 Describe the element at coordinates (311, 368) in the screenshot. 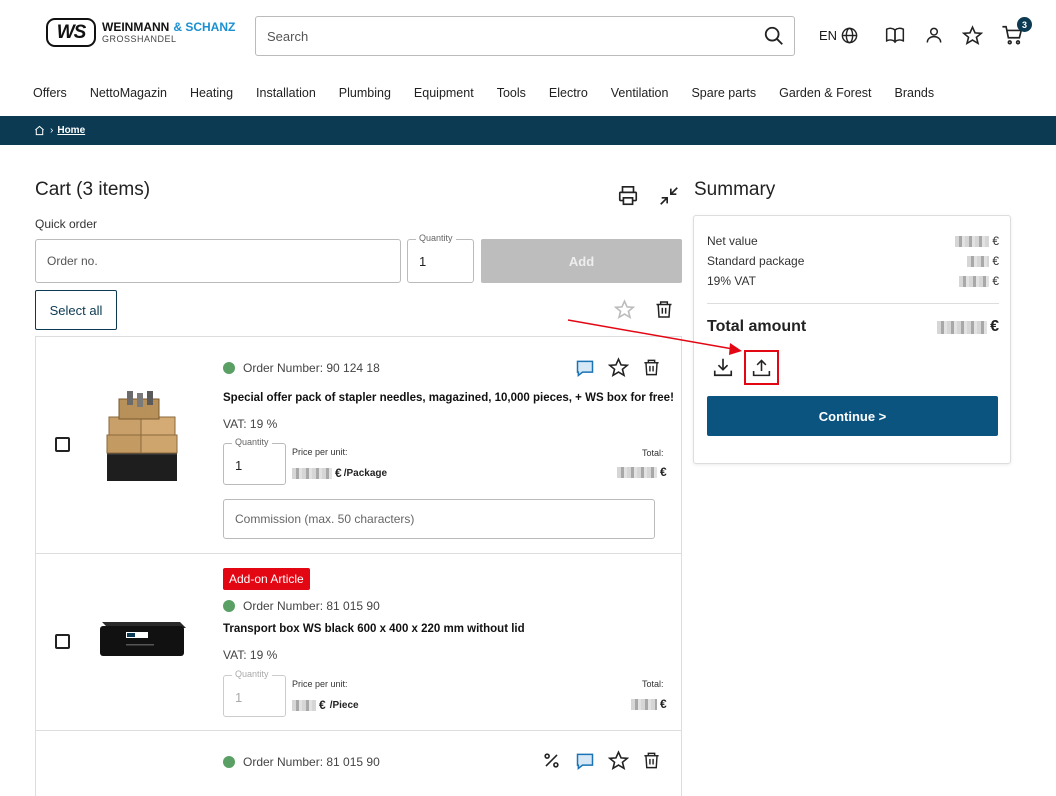

I see `order-number: Order Number: 90 124 18` at that location.